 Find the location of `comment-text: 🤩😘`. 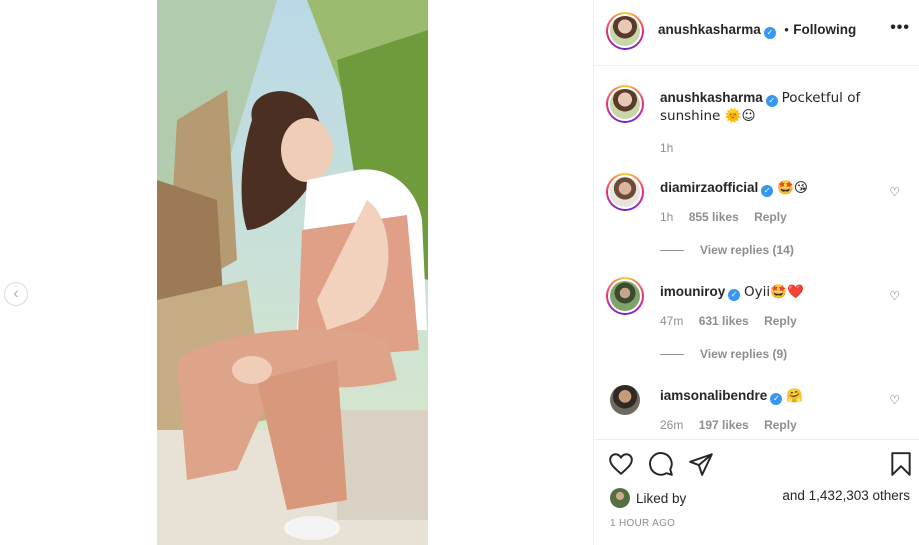

comment-text: 🤩😘 is located at coordinates (792, 188).